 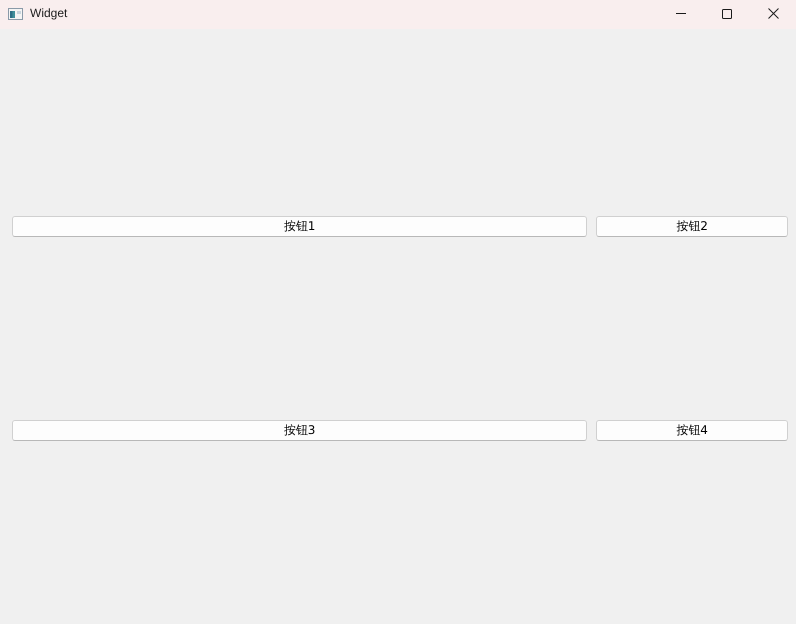 What do you see at coordinates (692, 226) in the screenshot?
I see `push-button: 按钮2` at bounding box center [692, 226].